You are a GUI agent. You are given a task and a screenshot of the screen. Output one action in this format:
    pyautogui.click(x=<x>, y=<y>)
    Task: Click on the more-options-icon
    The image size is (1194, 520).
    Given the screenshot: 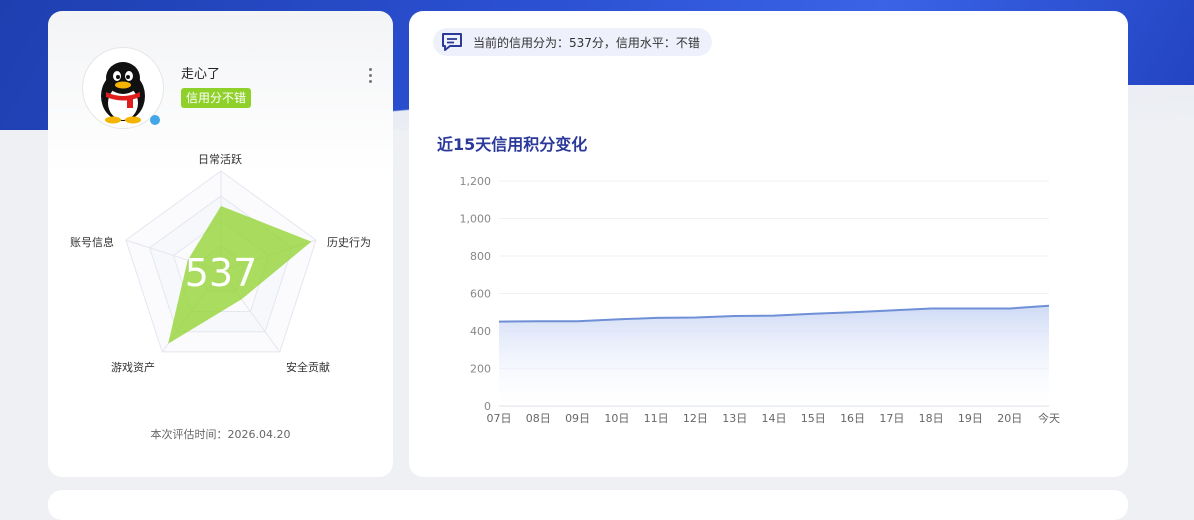 What is the action you would take?
    pyautogui.click(x=370, y=77)
    